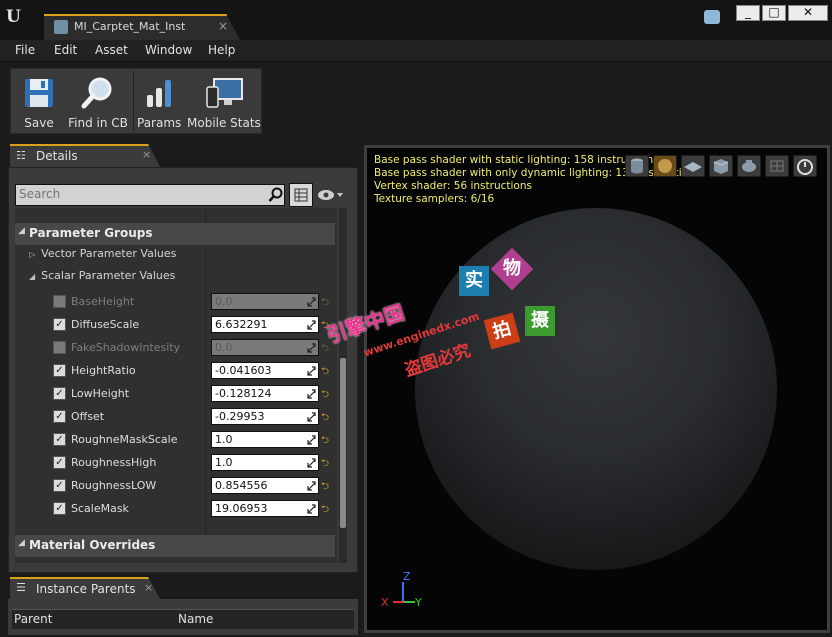 The image size is (832, 637). I want to click on menu-file: File, so click(25, 50).